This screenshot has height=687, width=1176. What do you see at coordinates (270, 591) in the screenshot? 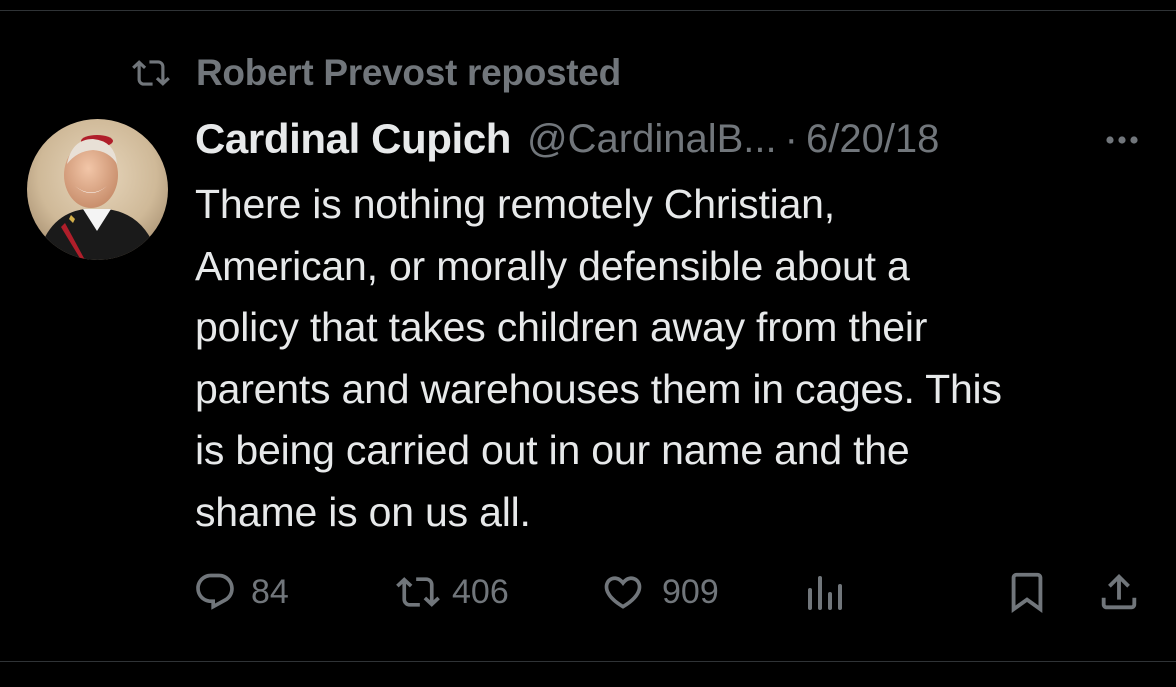
I see `reply-count: 84` at bounding box center [270, 591].